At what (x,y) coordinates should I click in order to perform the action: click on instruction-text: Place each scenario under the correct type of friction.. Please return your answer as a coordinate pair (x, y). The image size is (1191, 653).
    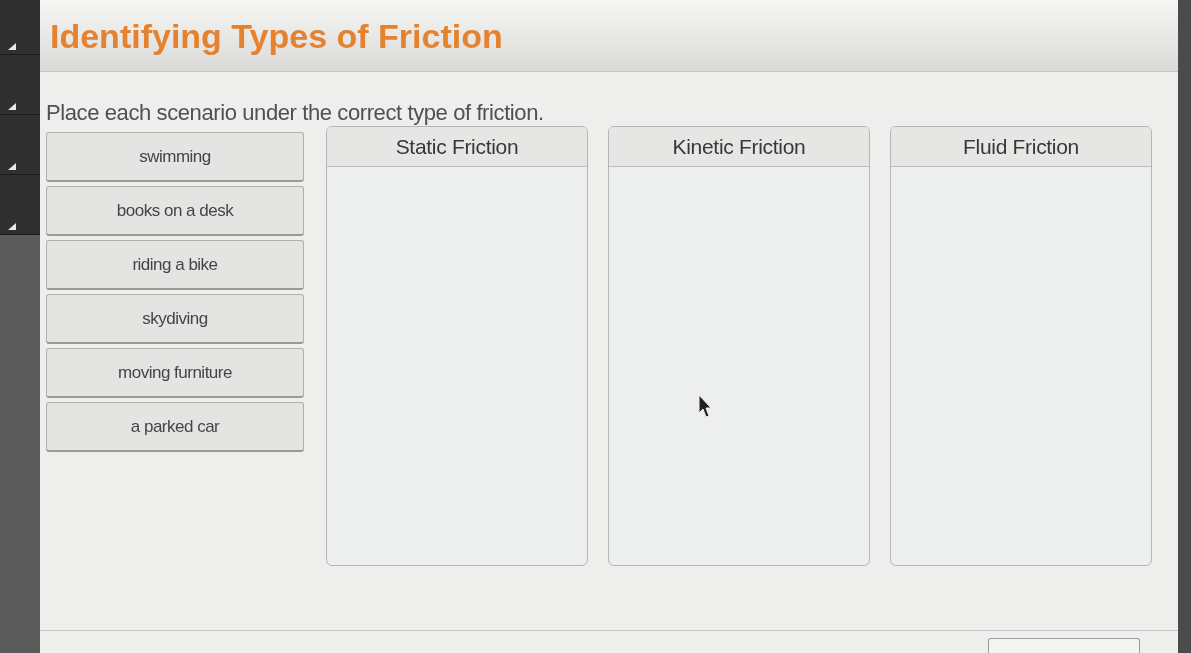
    Looking at the image, I should click on (295, 113).